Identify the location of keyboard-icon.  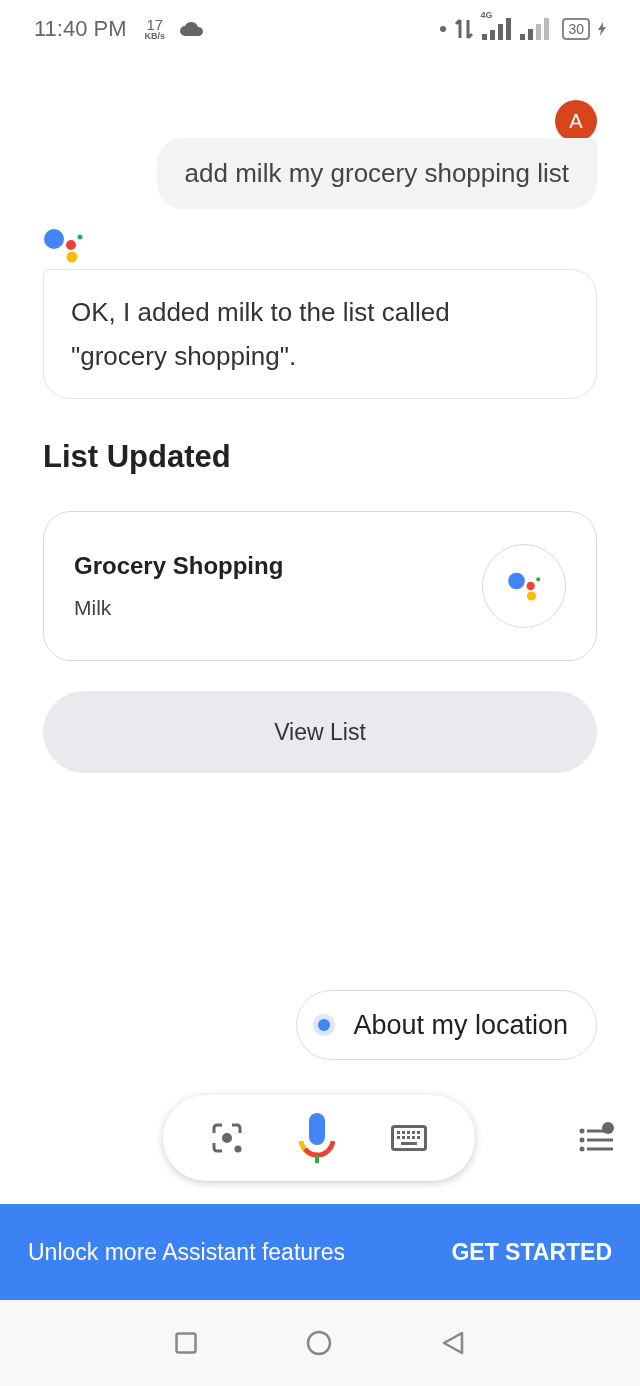
(409, 1138).